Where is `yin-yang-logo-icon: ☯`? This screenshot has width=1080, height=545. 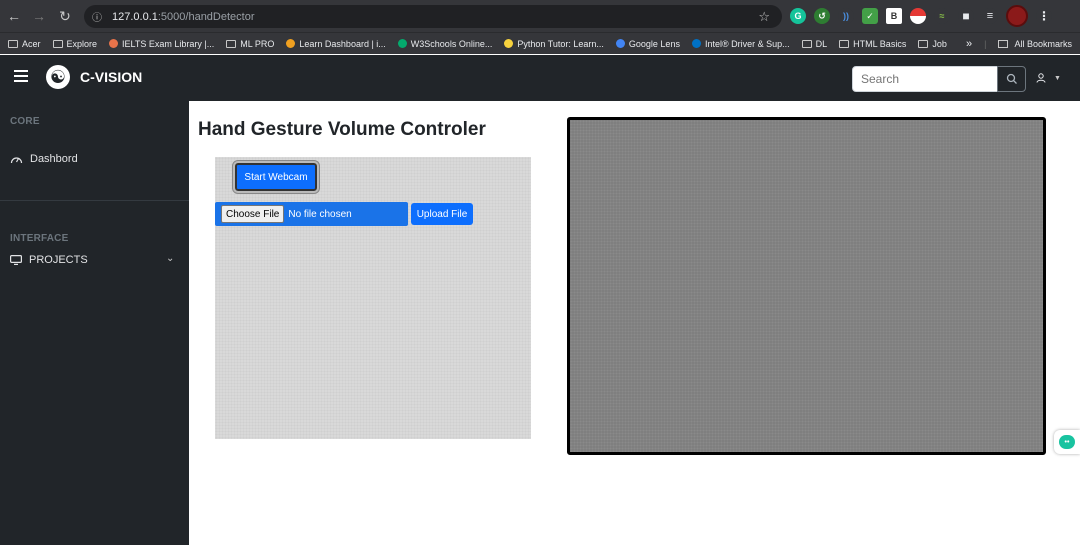 yin-yang-logo-icon: ☯ is located at coordinates (58, 77).